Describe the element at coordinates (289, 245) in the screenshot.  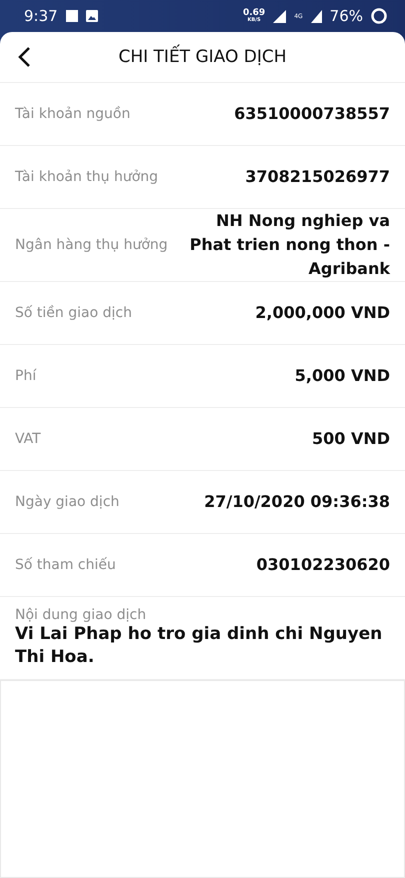
I see `field-value: NH Nong nghiep va Phat trien nong thon - Agribank` at that location.